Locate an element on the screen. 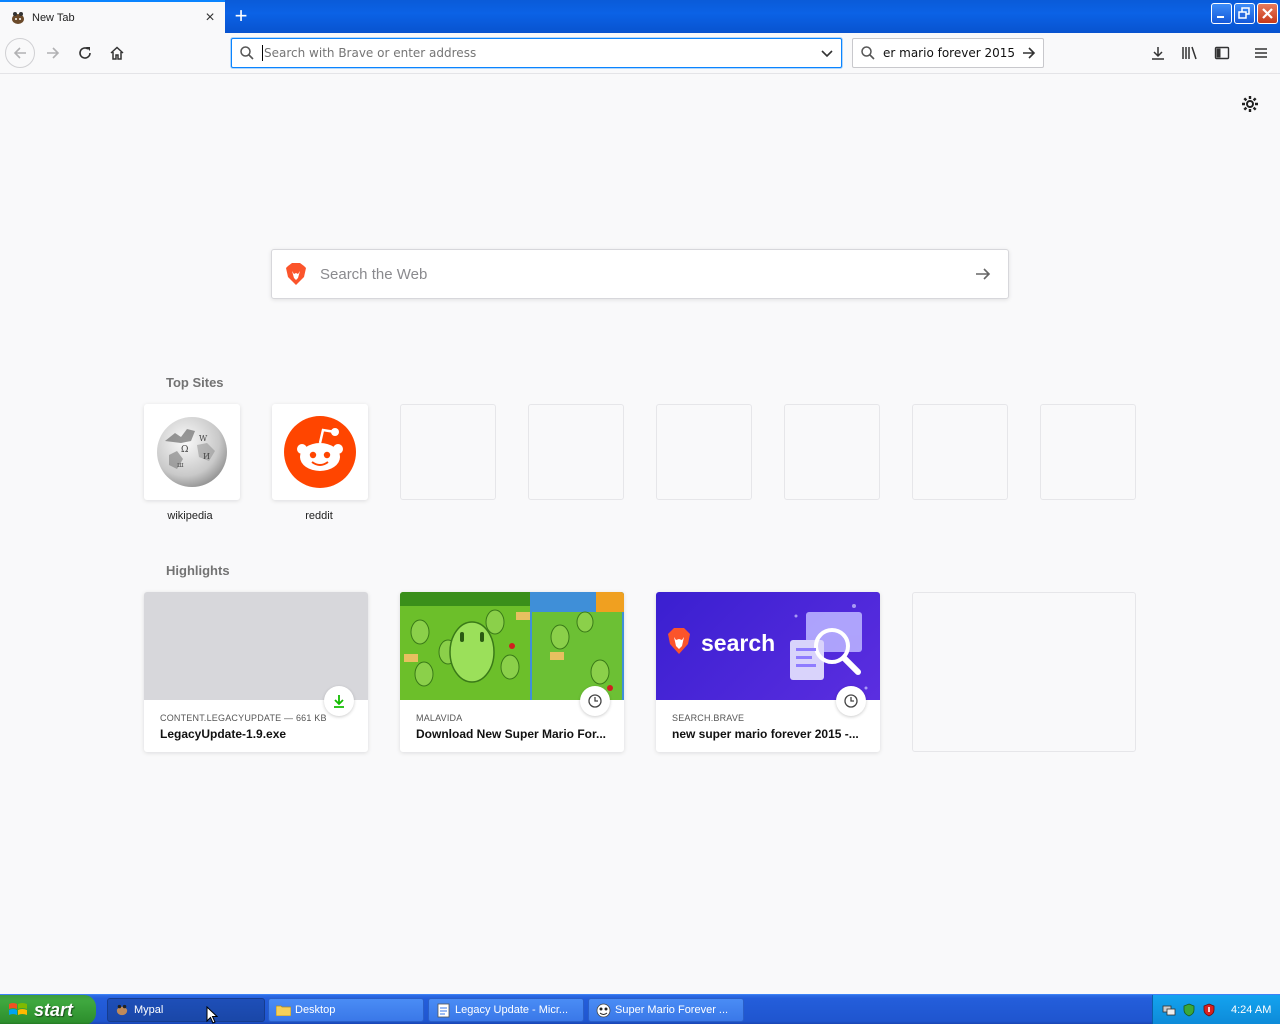  search-bar: new super mario forever 2015 is located at coordinates (948, 53).